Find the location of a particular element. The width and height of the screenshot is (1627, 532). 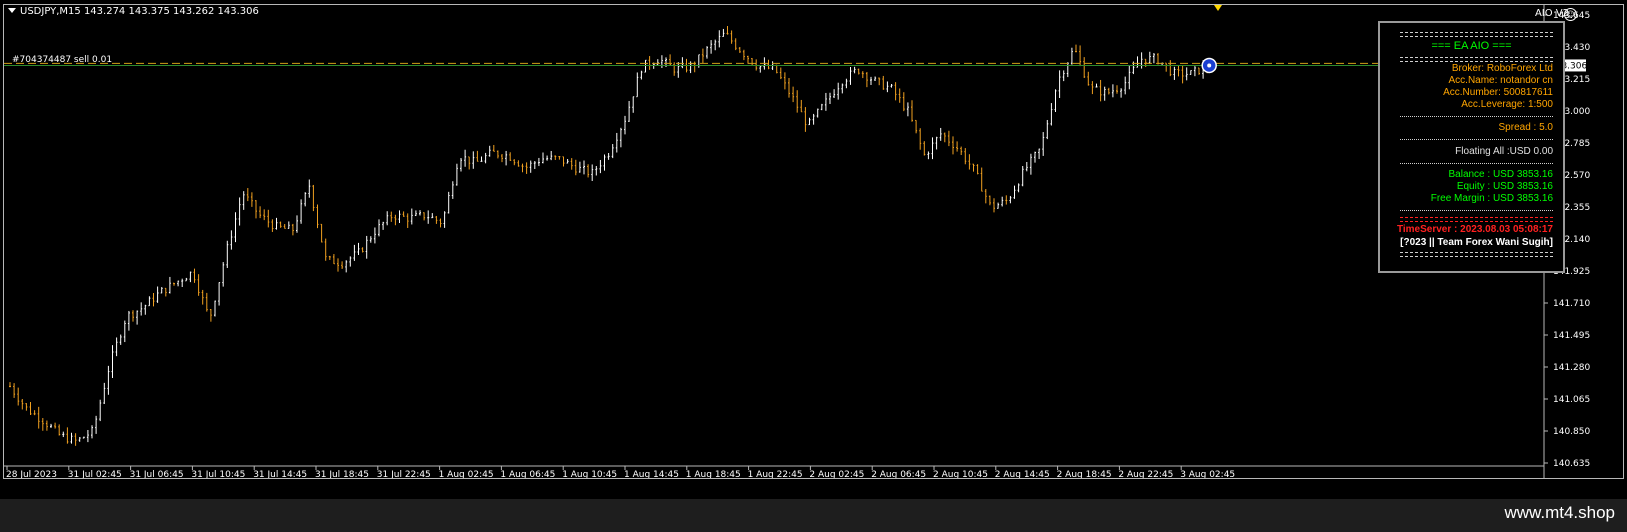

x-tick-label: 1 Aug 02:45 is located at coordinates (466, 474).